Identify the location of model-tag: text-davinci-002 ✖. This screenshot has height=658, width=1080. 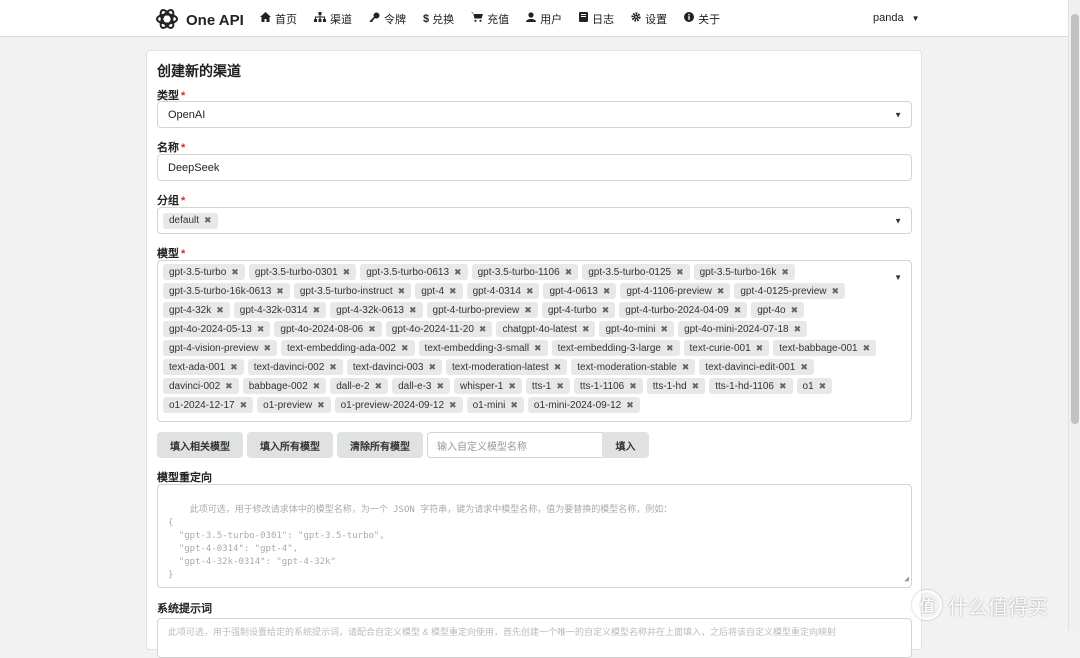
(295, 367).